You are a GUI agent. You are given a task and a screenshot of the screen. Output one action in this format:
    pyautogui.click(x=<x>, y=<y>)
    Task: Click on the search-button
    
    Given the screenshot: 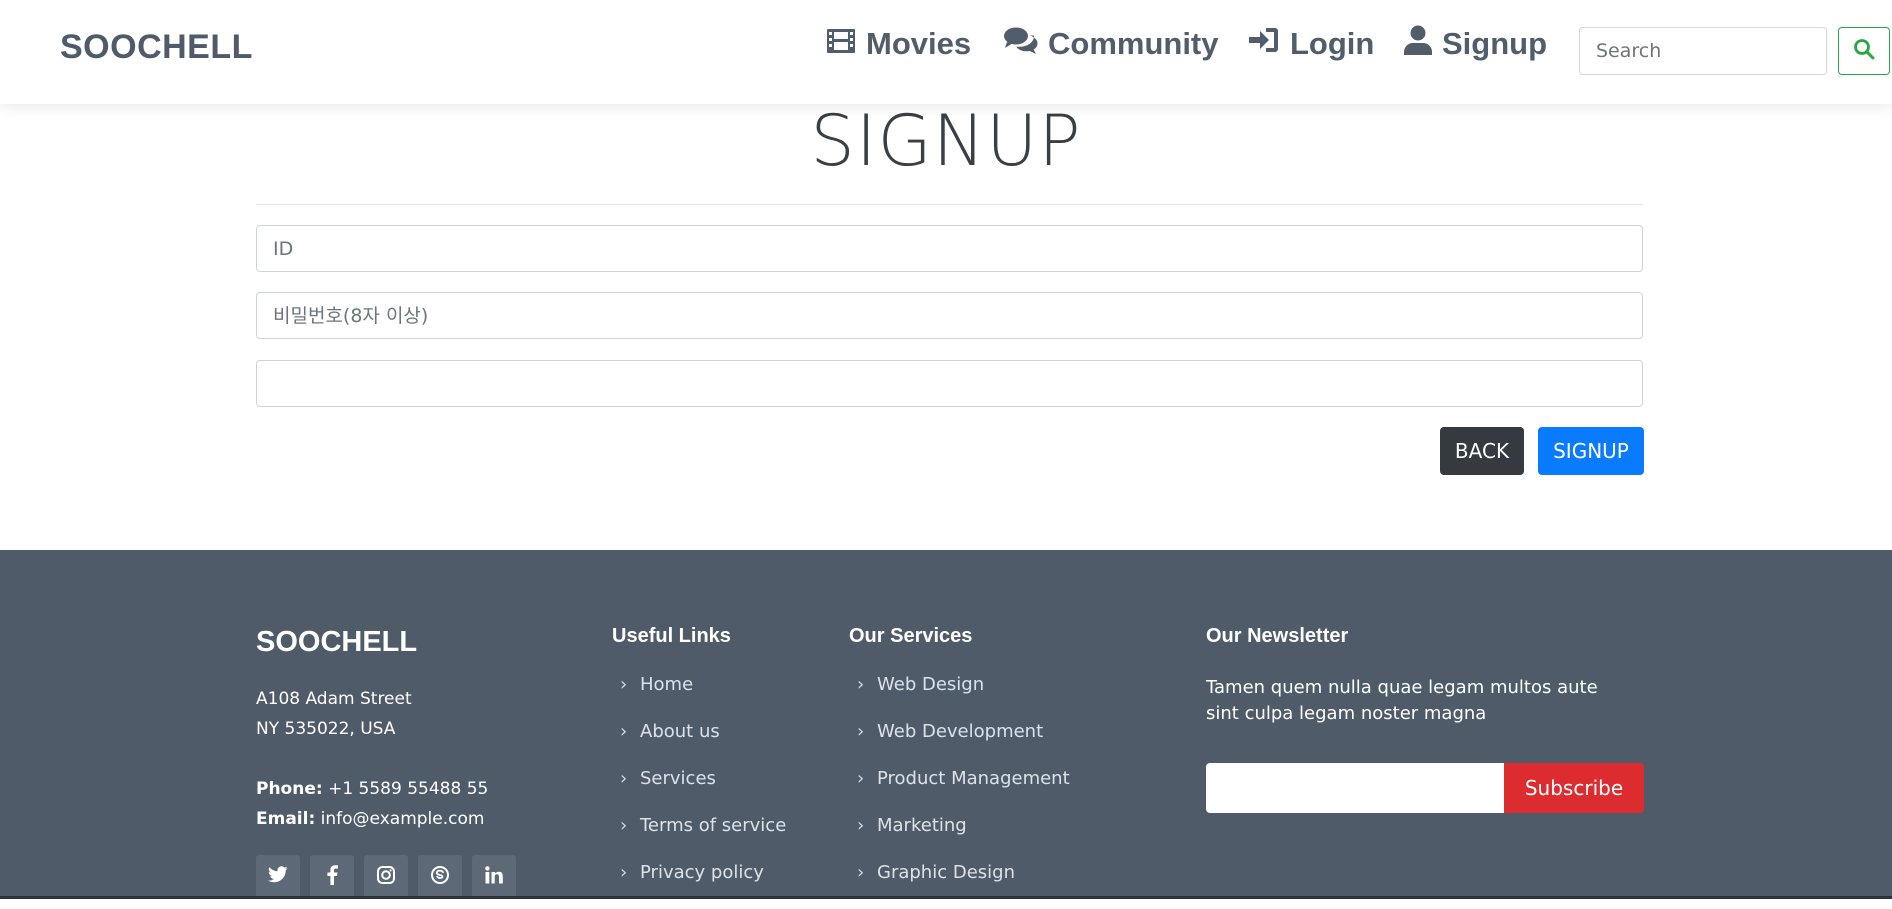 What is the action you would take?
    pyautogui.click(x=1864, y=51)
    